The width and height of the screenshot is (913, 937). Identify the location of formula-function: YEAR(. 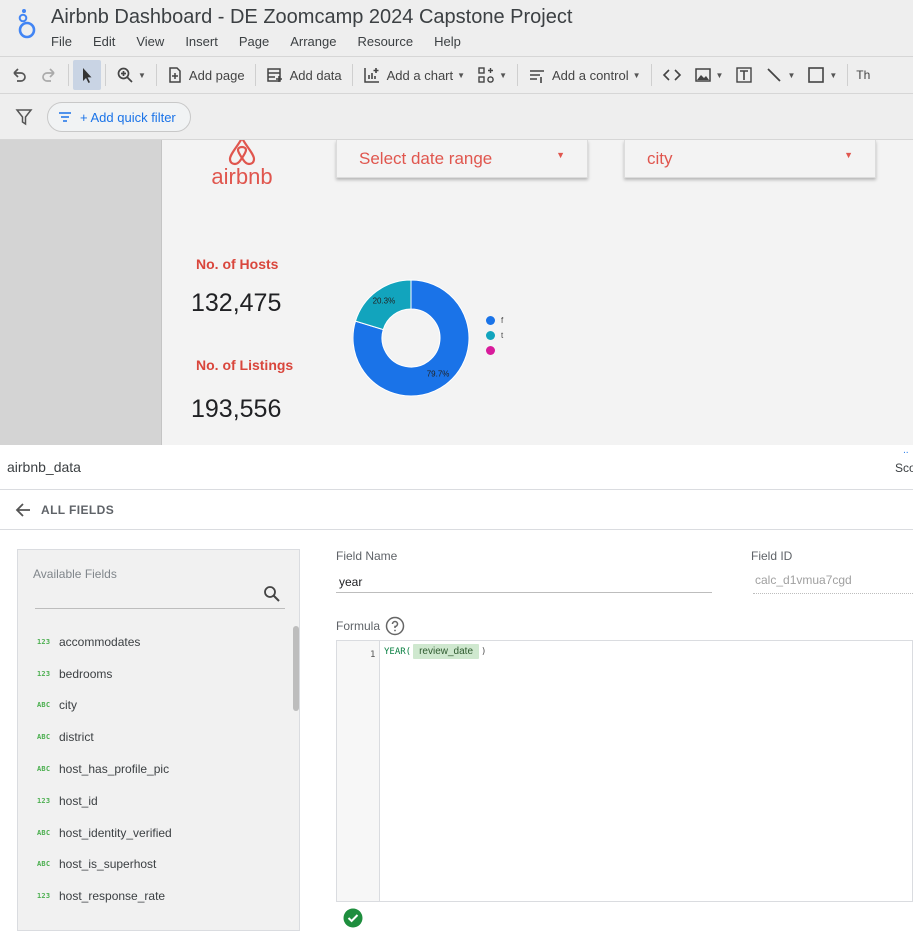
(398, 651).